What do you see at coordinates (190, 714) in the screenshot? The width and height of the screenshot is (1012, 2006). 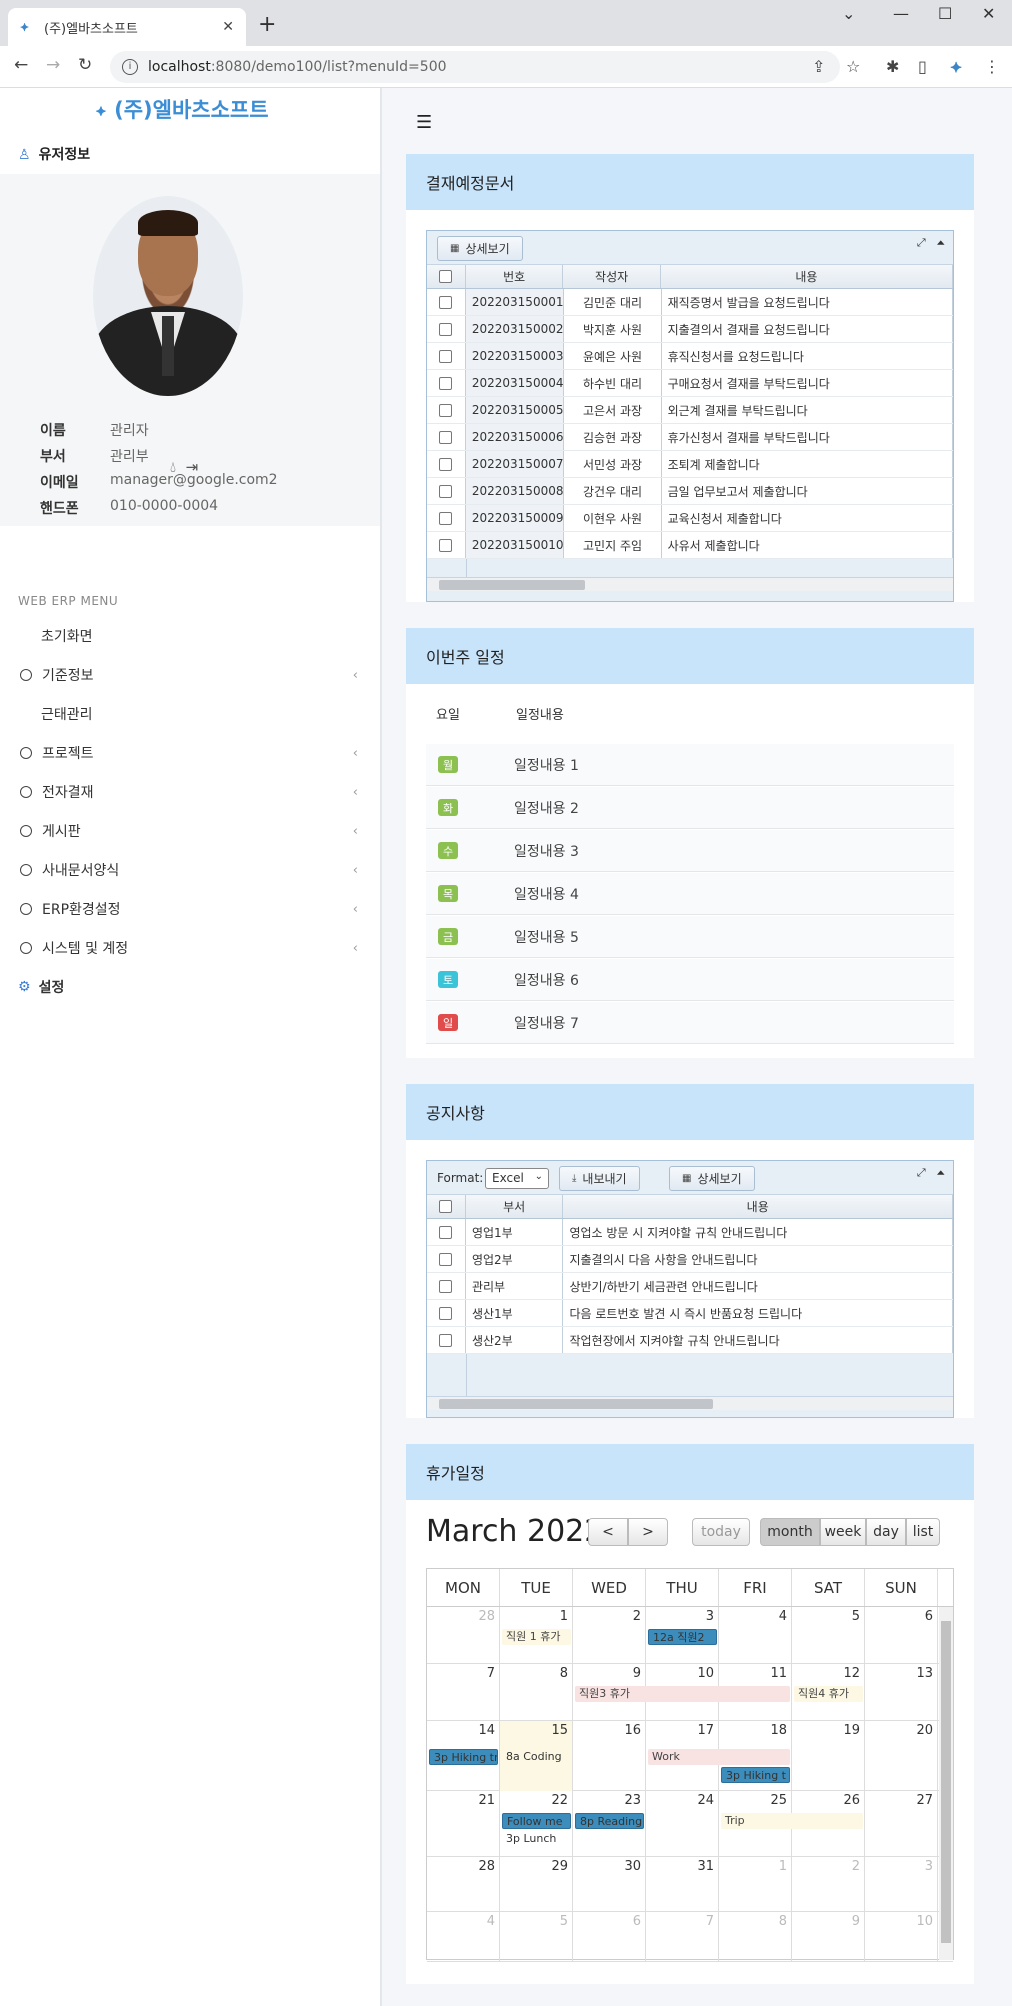 I see `menu-item-attendance: 근태관리` at bounding box center [190, 714].